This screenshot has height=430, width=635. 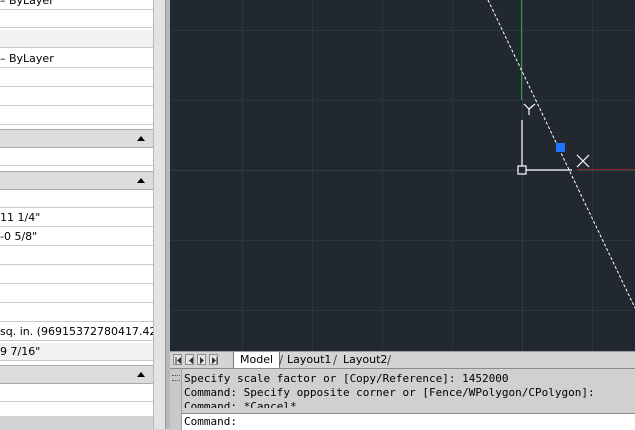 What do you see at coordinates (176, 399) in the screenshot?
I see `command-window-grip` at bounding box center [176, 399].